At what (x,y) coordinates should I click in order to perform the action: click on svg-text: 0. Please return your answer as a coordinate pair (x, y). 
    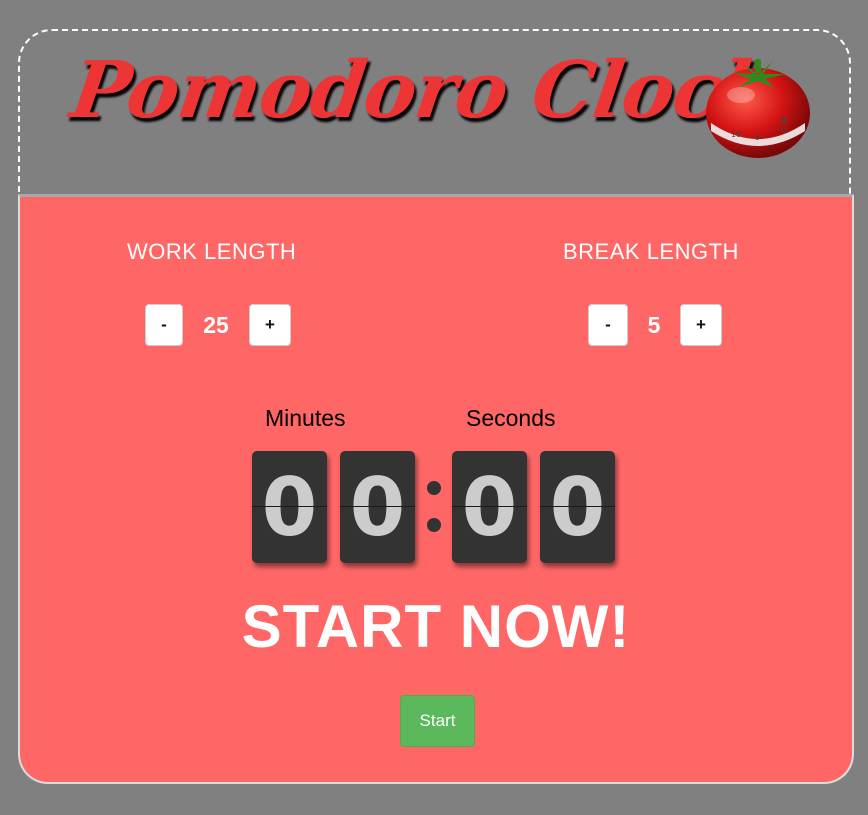
    Looking at the image, I should click on (783, 130).